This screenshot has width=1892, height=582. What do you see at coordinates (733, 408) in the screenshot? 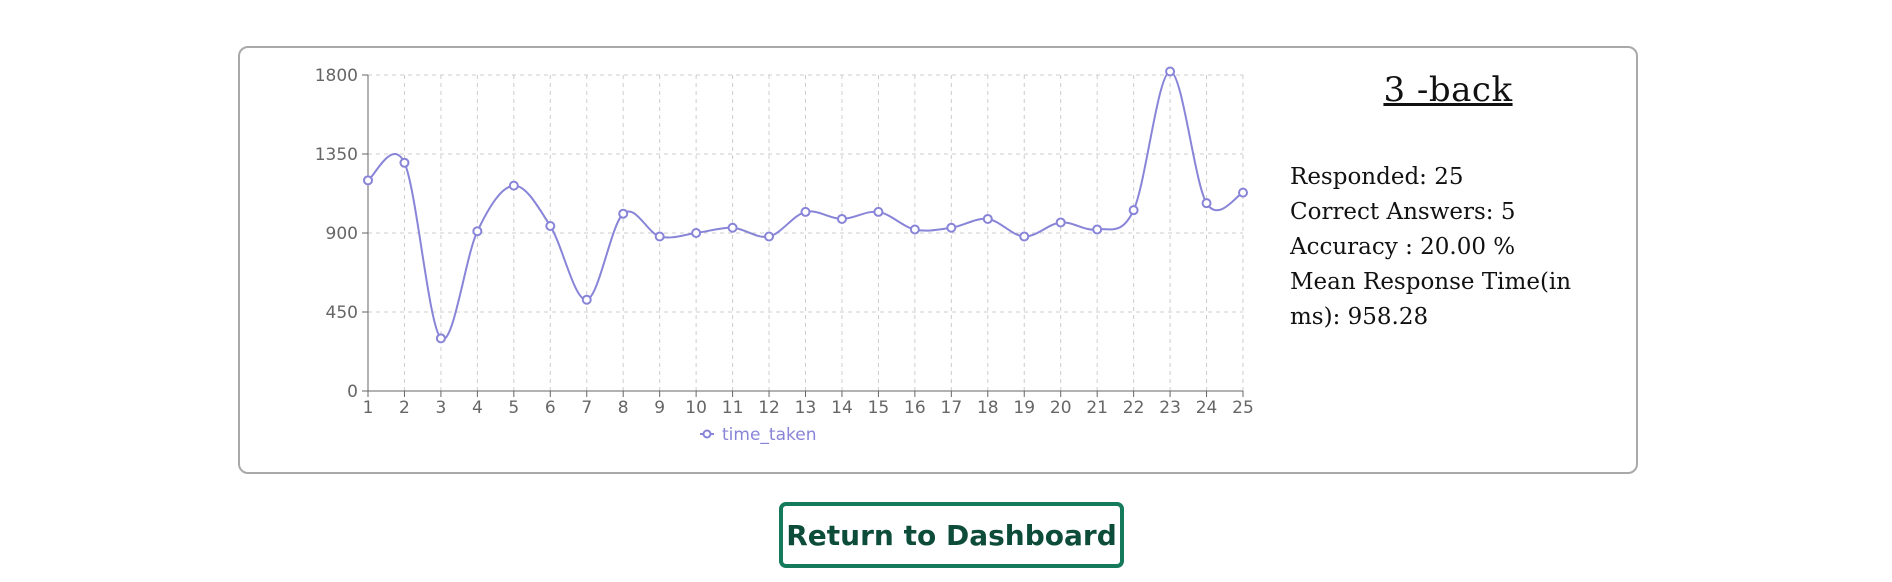
I see `x-tick-label: 11` at bounding box center [733, 408].